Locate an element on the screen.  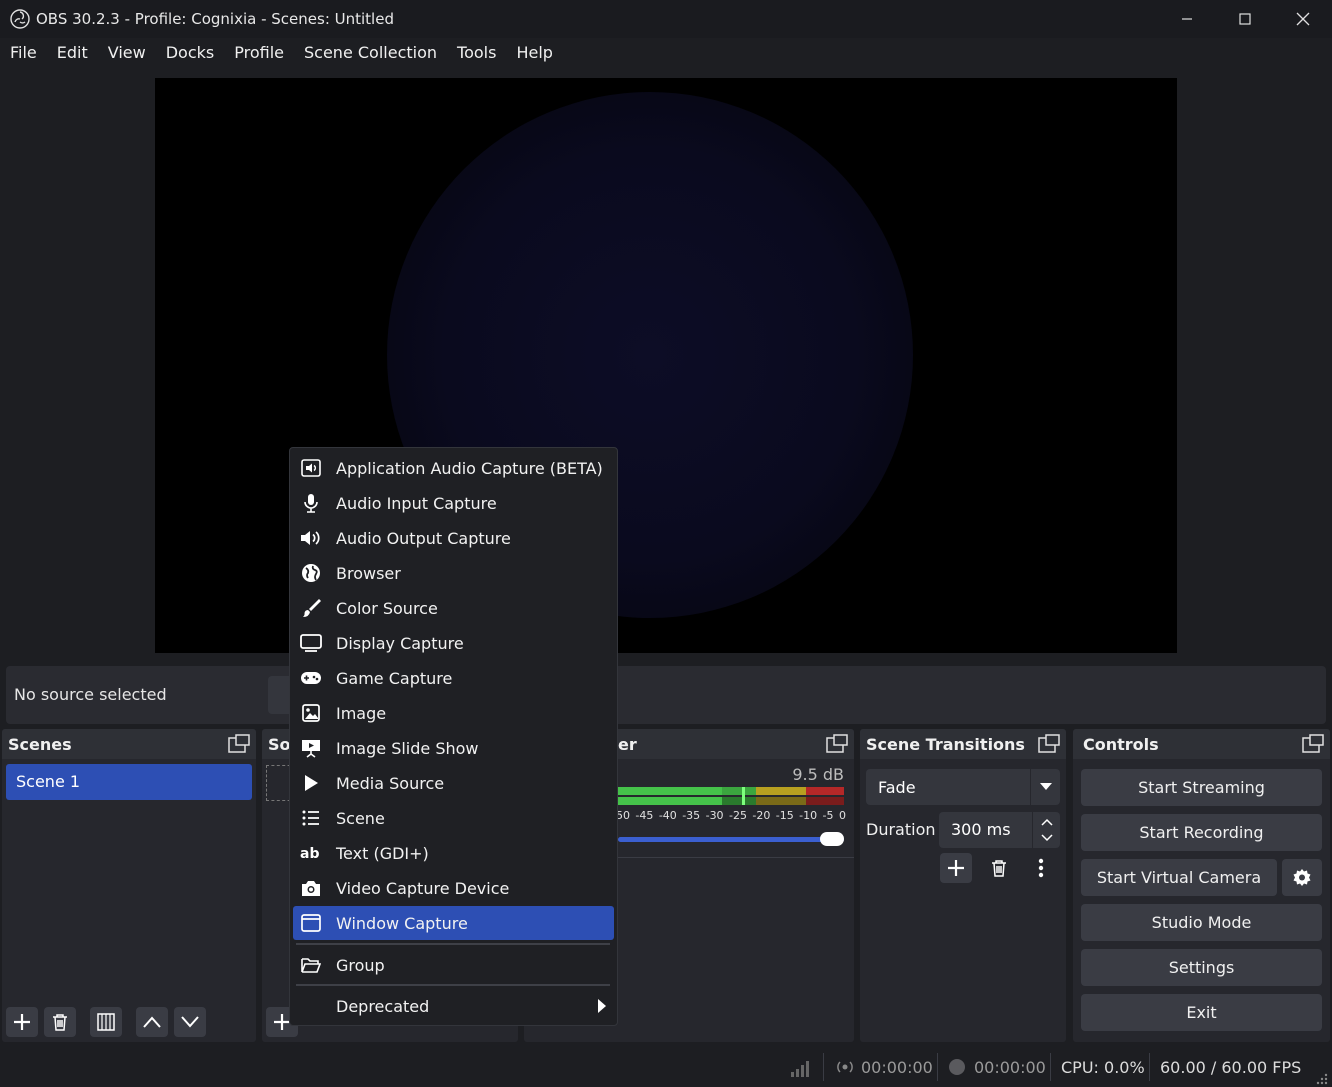
controls-dock-header: Controls is located at coordinates (1201, 744).